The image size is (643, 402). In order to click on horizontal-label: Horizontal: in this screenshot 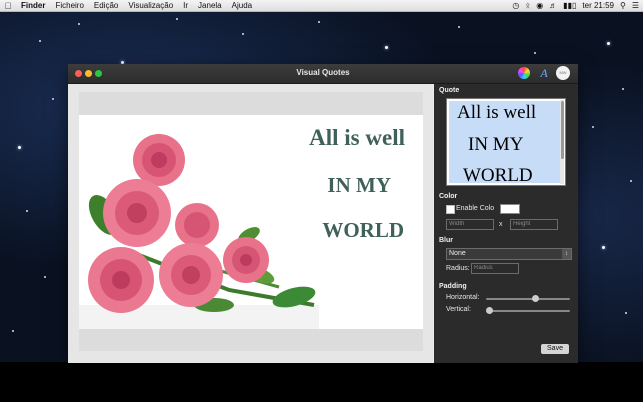, I will do `click(463, 297)`.